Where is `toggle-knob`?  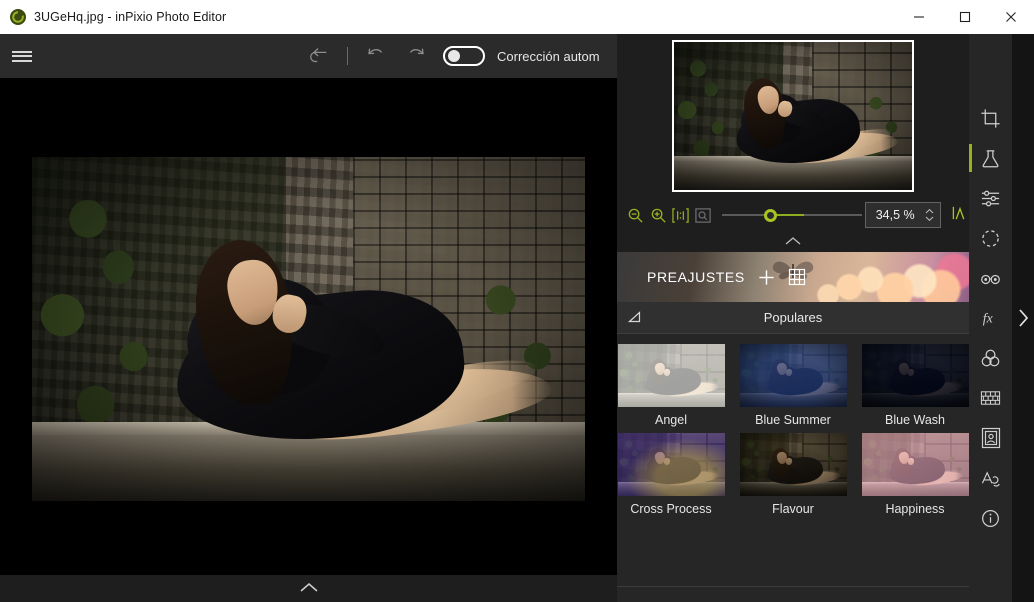 toggle-knob is located at coordinates (454, 56).